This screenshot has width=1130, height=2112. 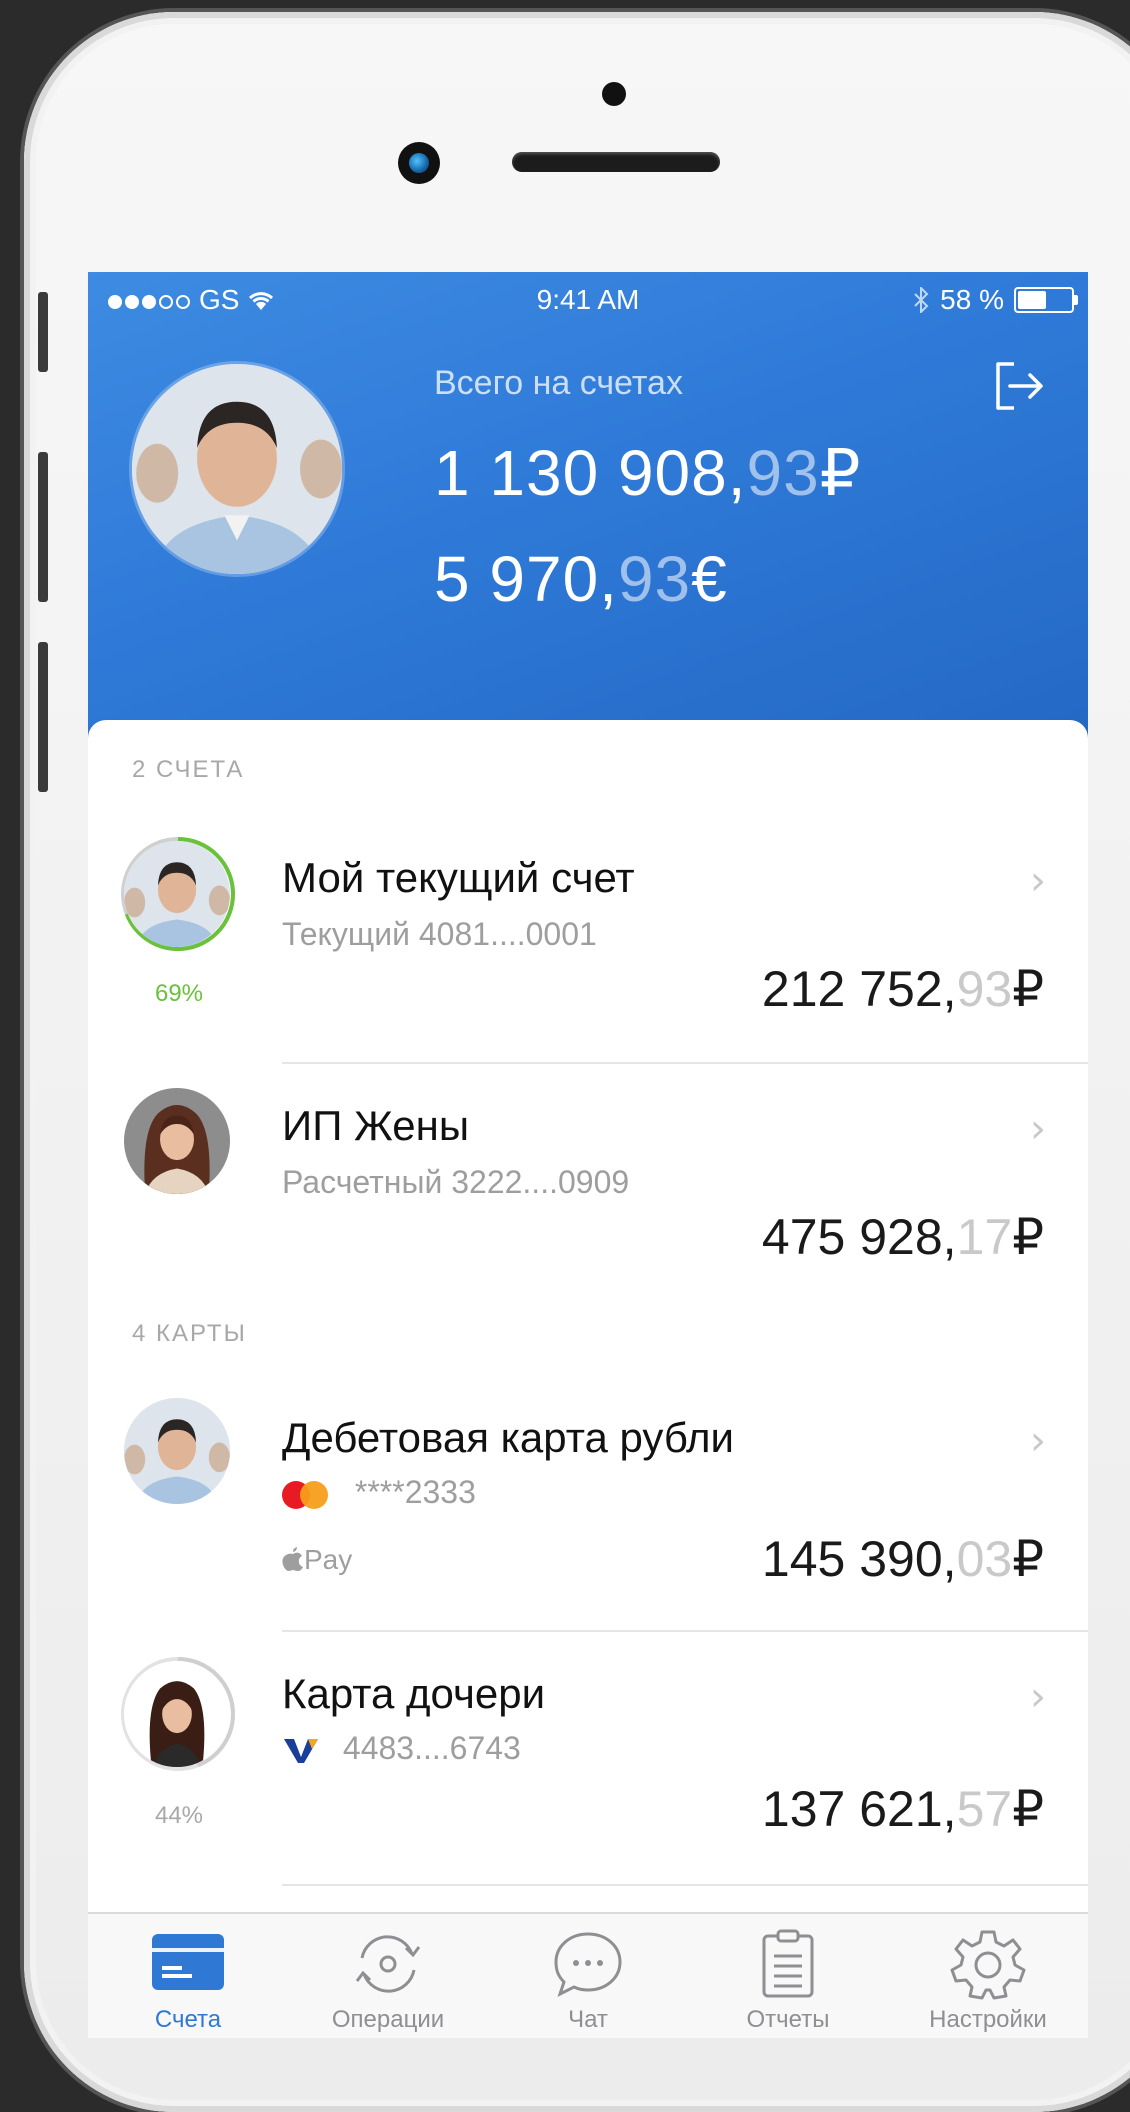 I want to click on card-icon, so click(x=188, y=1962).